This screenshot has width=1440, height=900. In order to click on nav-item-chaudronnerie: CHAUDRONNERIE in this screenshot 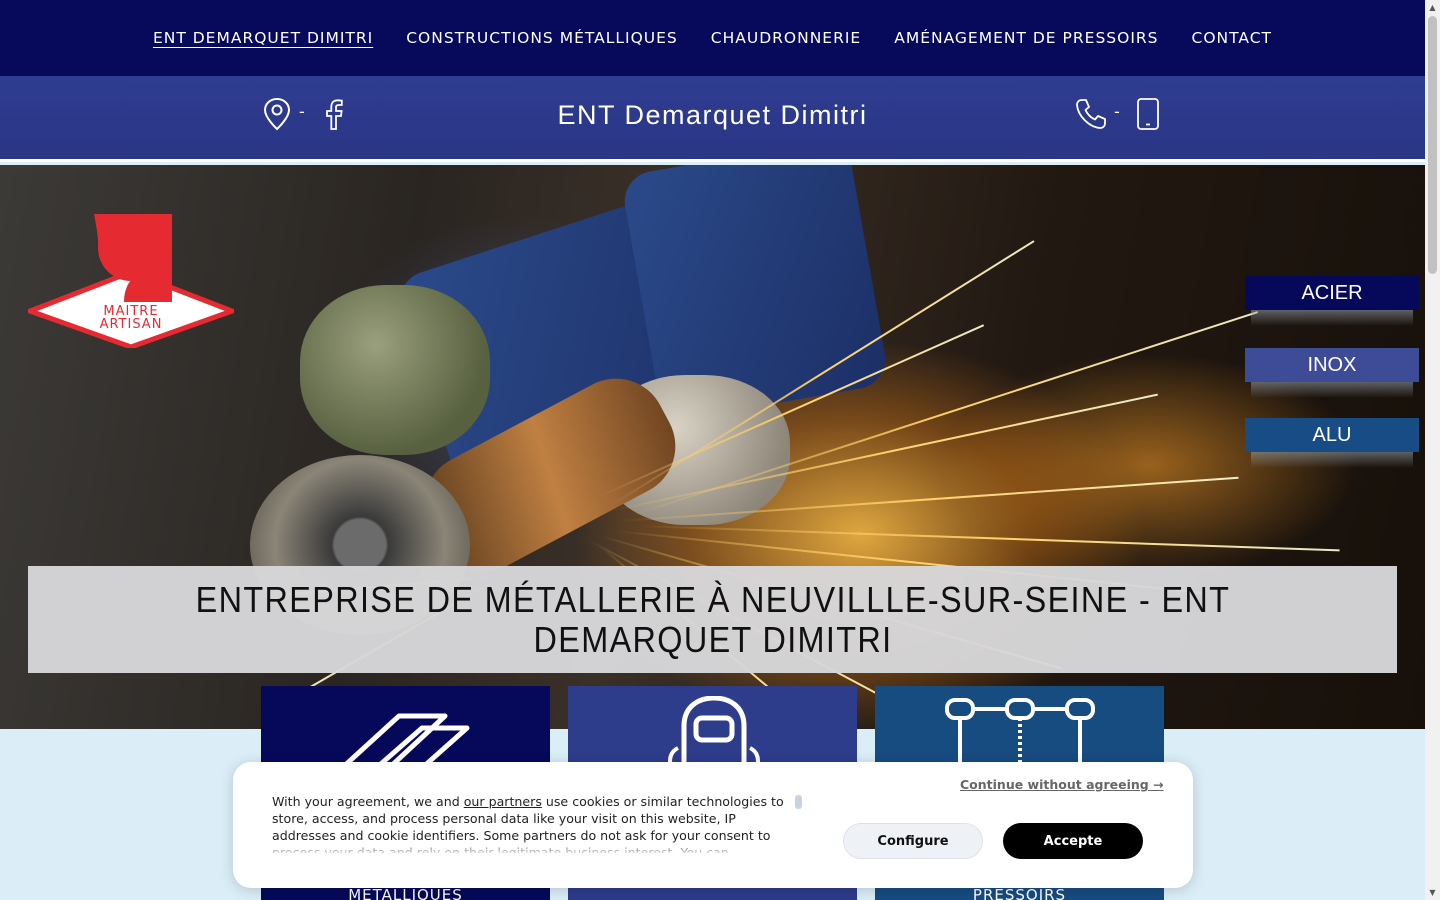, I will do `click(786, 38)`.